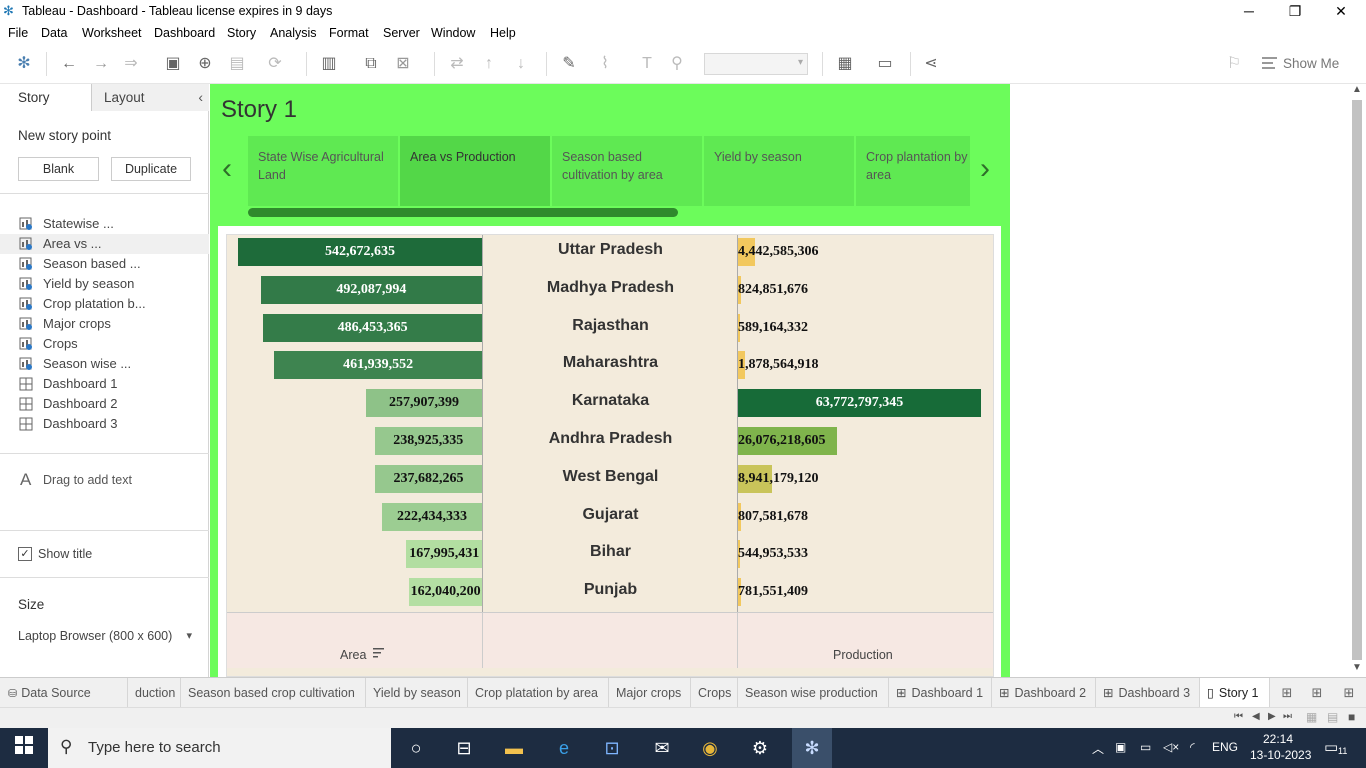 The width and height of the screenshot is (1366, 768). What do you see at coordinates (931, 64) in the screenshot?
I see `share-icon: ⋖` at bounding box center [931, 64].